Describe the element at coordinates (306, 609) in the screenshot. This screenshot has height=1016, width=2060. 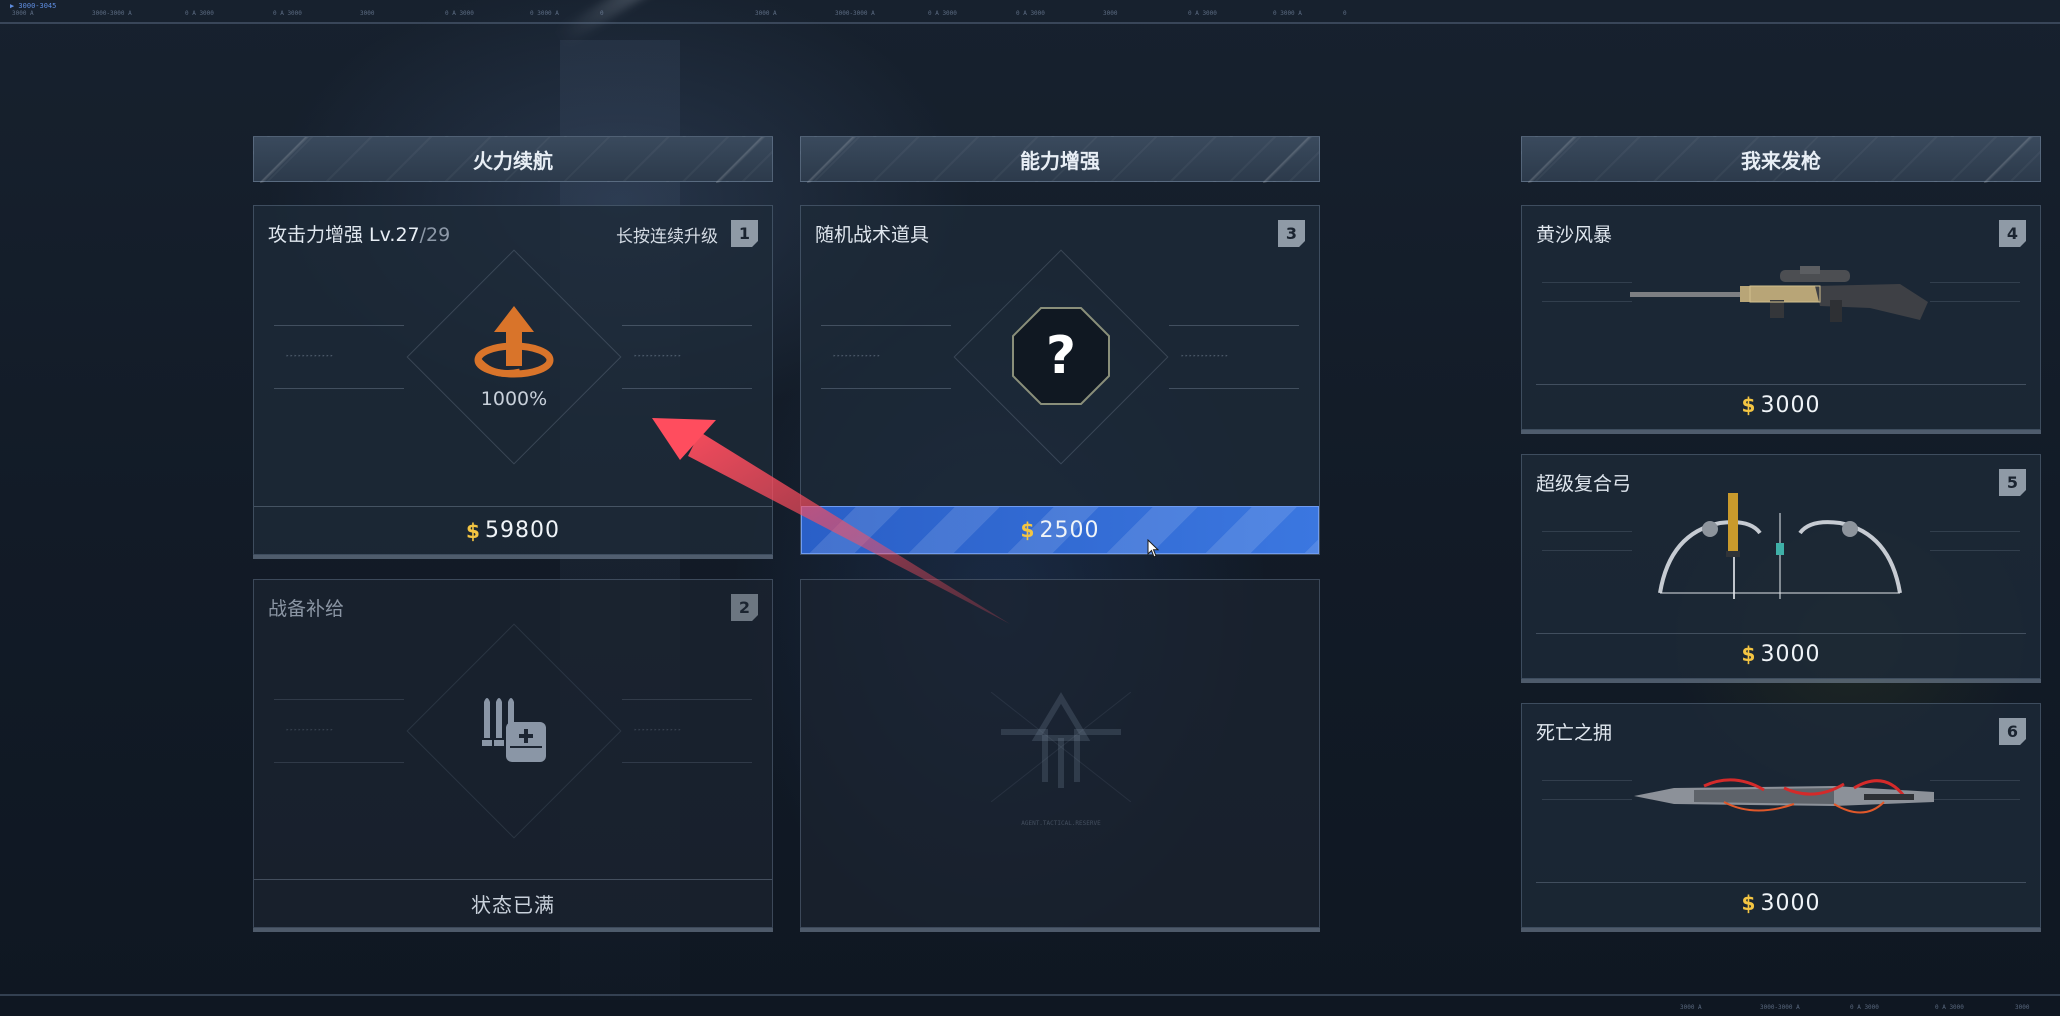
I see `supply-title: 战备补给` at that location.